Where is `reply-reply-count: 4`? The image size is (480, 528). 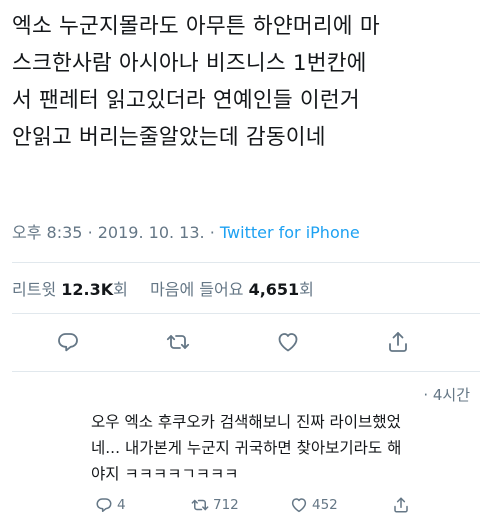
reply-reply-count: 4 is located at coordinates (121, 505).